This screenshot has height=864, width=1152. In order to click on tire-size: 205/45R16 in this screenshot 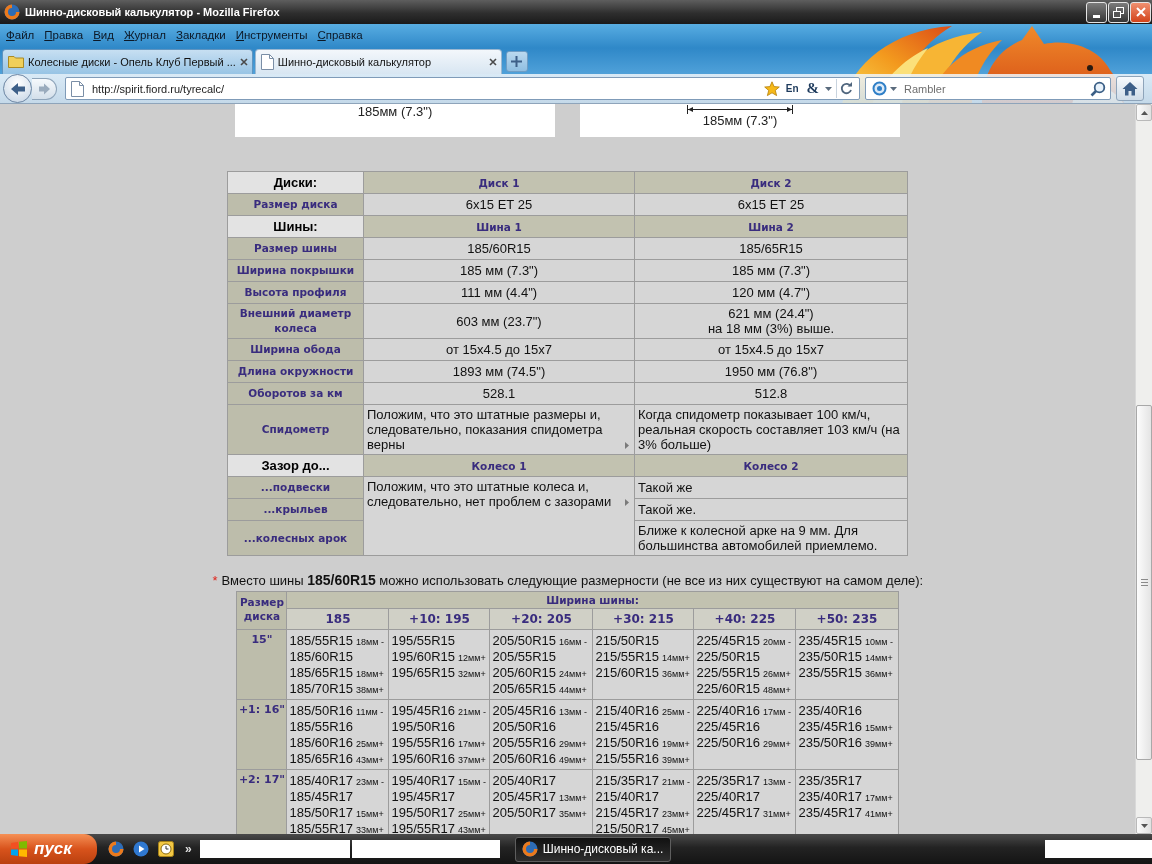, I will do `click(524, 710)`.